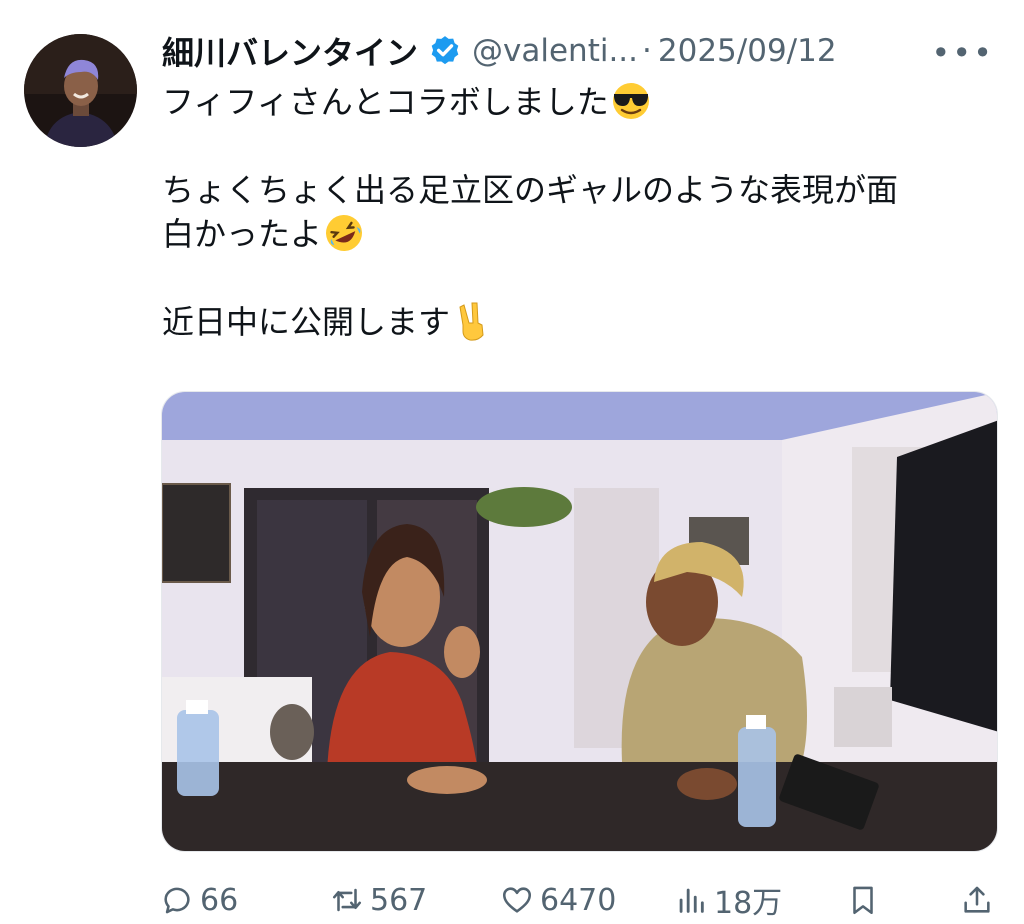 The width and height of the screenshot is (1024, 924). I want to click on tweet-paragraph-2: ちょくちょく出る足立区のギャルのような表現が面 白かったよ, so click(577, 212).